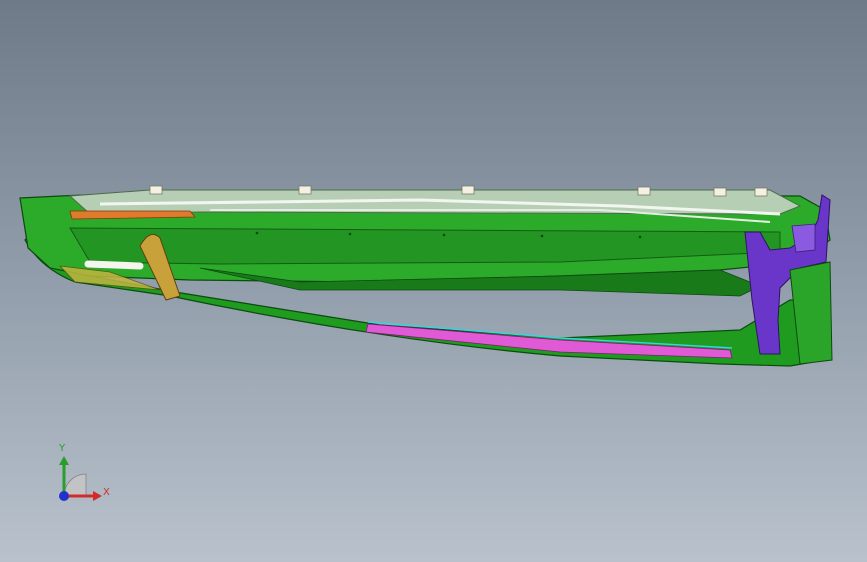 The width and height of the screenshot is (867, 562). What do you see at coordinates (62, 448) in the screenshot?
I see `y-axis-label: Y` at bounding box center [62, 448].